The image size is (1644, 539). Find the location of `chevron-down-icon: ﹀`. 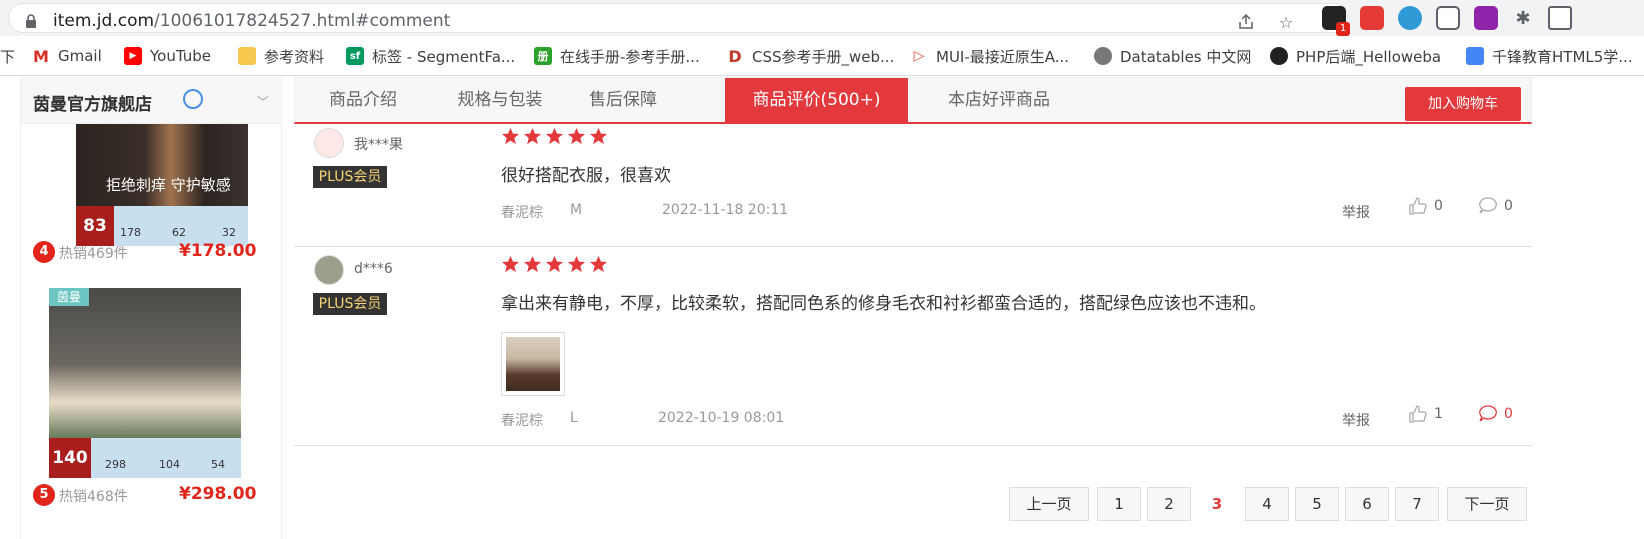

chevron-down-icon: ﹀ is located at coordinates (263, 101).